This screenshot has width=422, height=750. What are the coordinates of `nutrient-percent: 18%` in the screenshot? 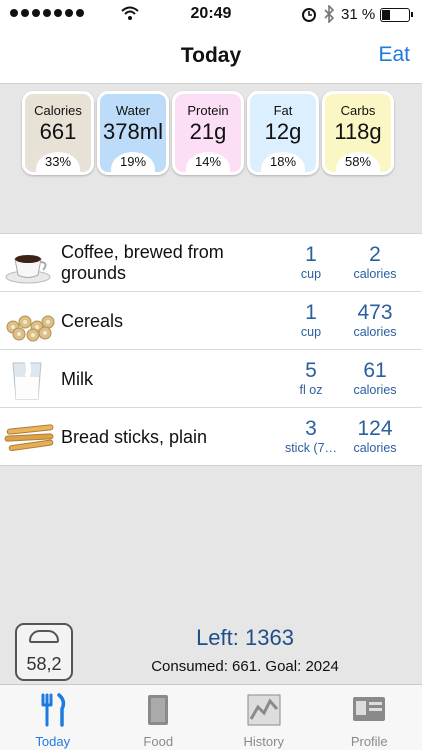 It's located at (283, 161).